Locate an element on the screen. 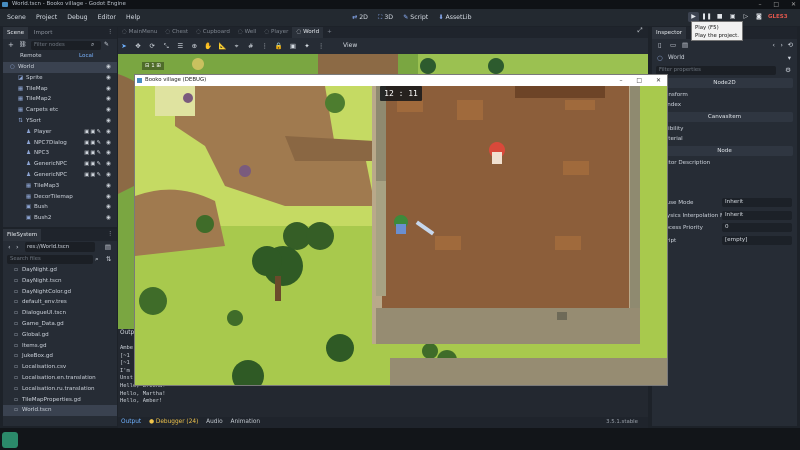 Image resolution: width=800 pixels, height=450 pixels. mode-script-button: ✎ Script is located at coordinates (415, 17).